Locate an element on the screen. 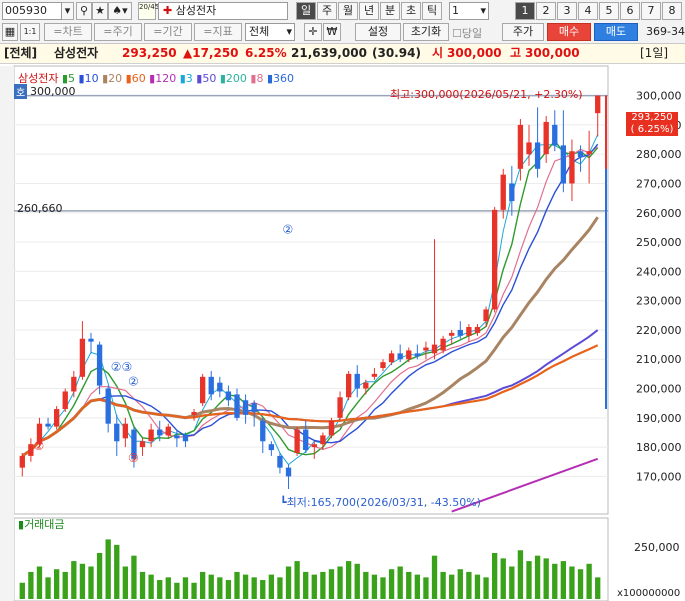 The width and height of the screenshot is (685, 601). tab-page-4: 4 is located at coordinates (588, 11).